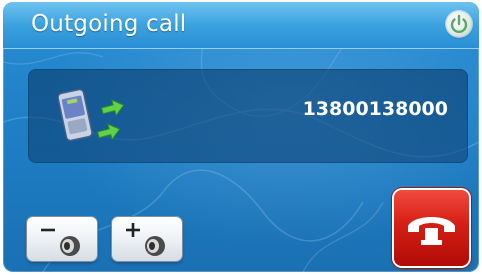  I want to click on hang-up-button, so click(431, 228).